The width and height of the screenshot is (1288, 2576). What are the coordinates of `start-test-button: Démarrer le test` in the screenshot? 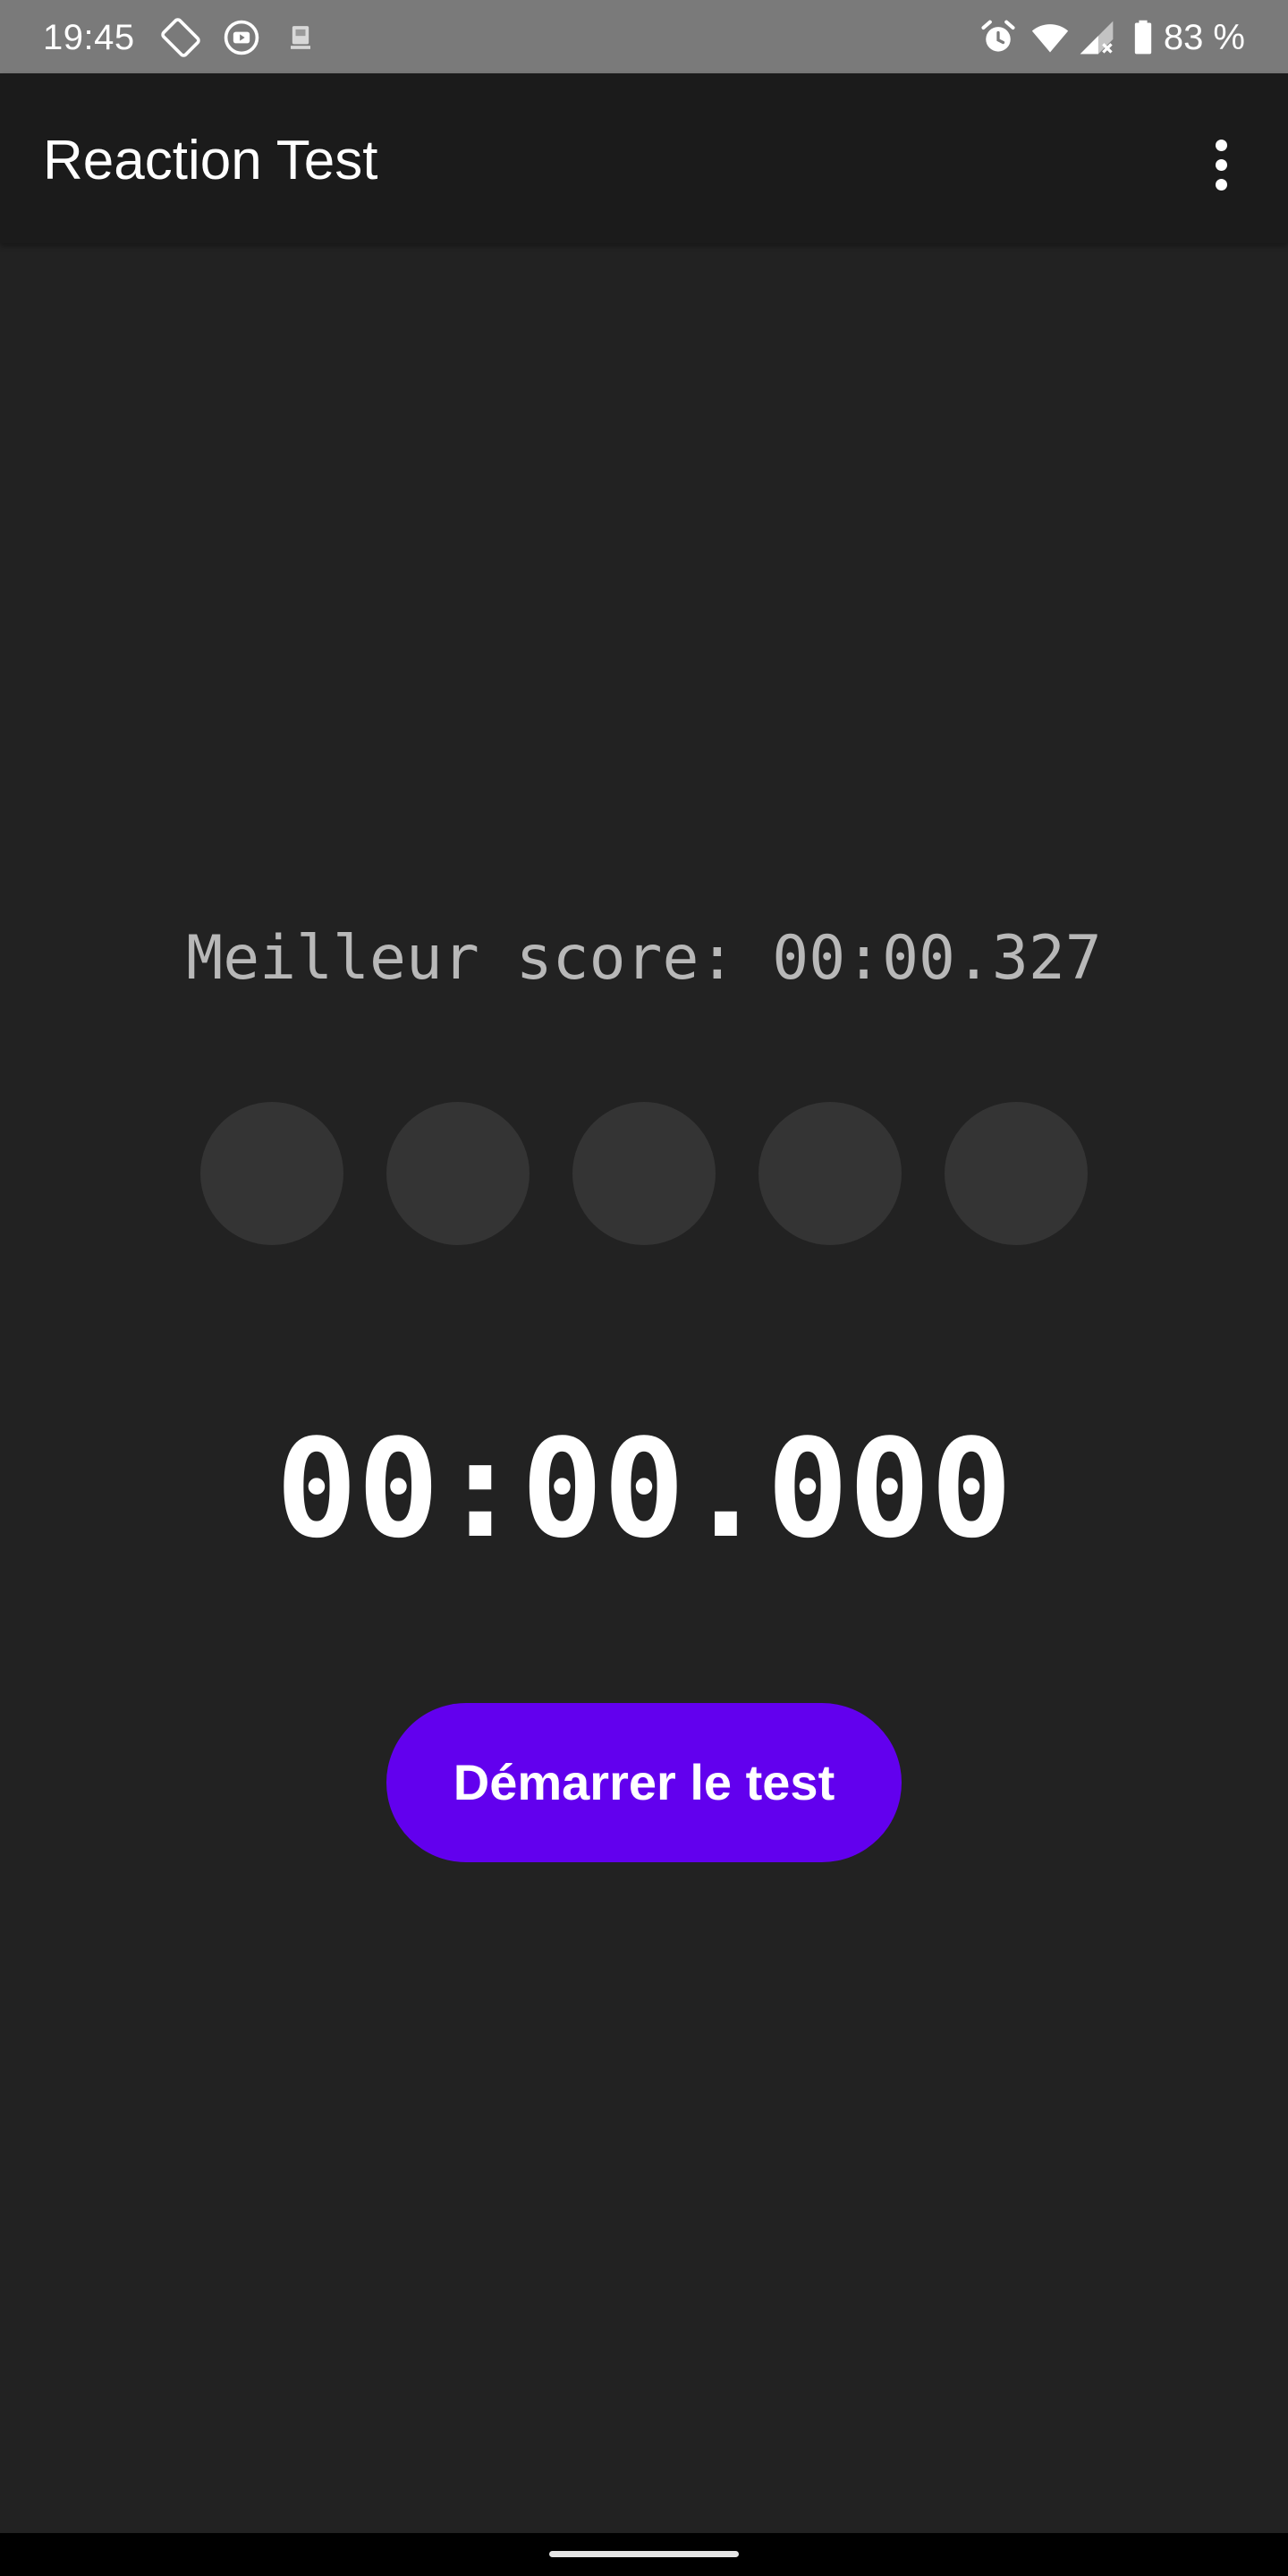 It's located at (644, 1782).